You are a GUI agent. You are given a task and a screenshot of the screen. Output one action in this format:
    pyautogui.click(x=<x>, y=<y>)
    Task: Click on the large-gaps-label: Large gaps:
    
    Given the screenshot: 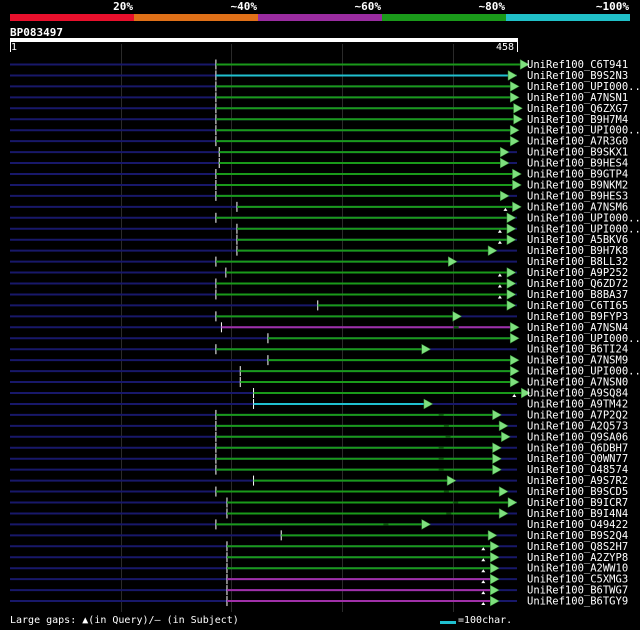 What is the action you would take?
    pyautogui.click(x=43, y=620)
    